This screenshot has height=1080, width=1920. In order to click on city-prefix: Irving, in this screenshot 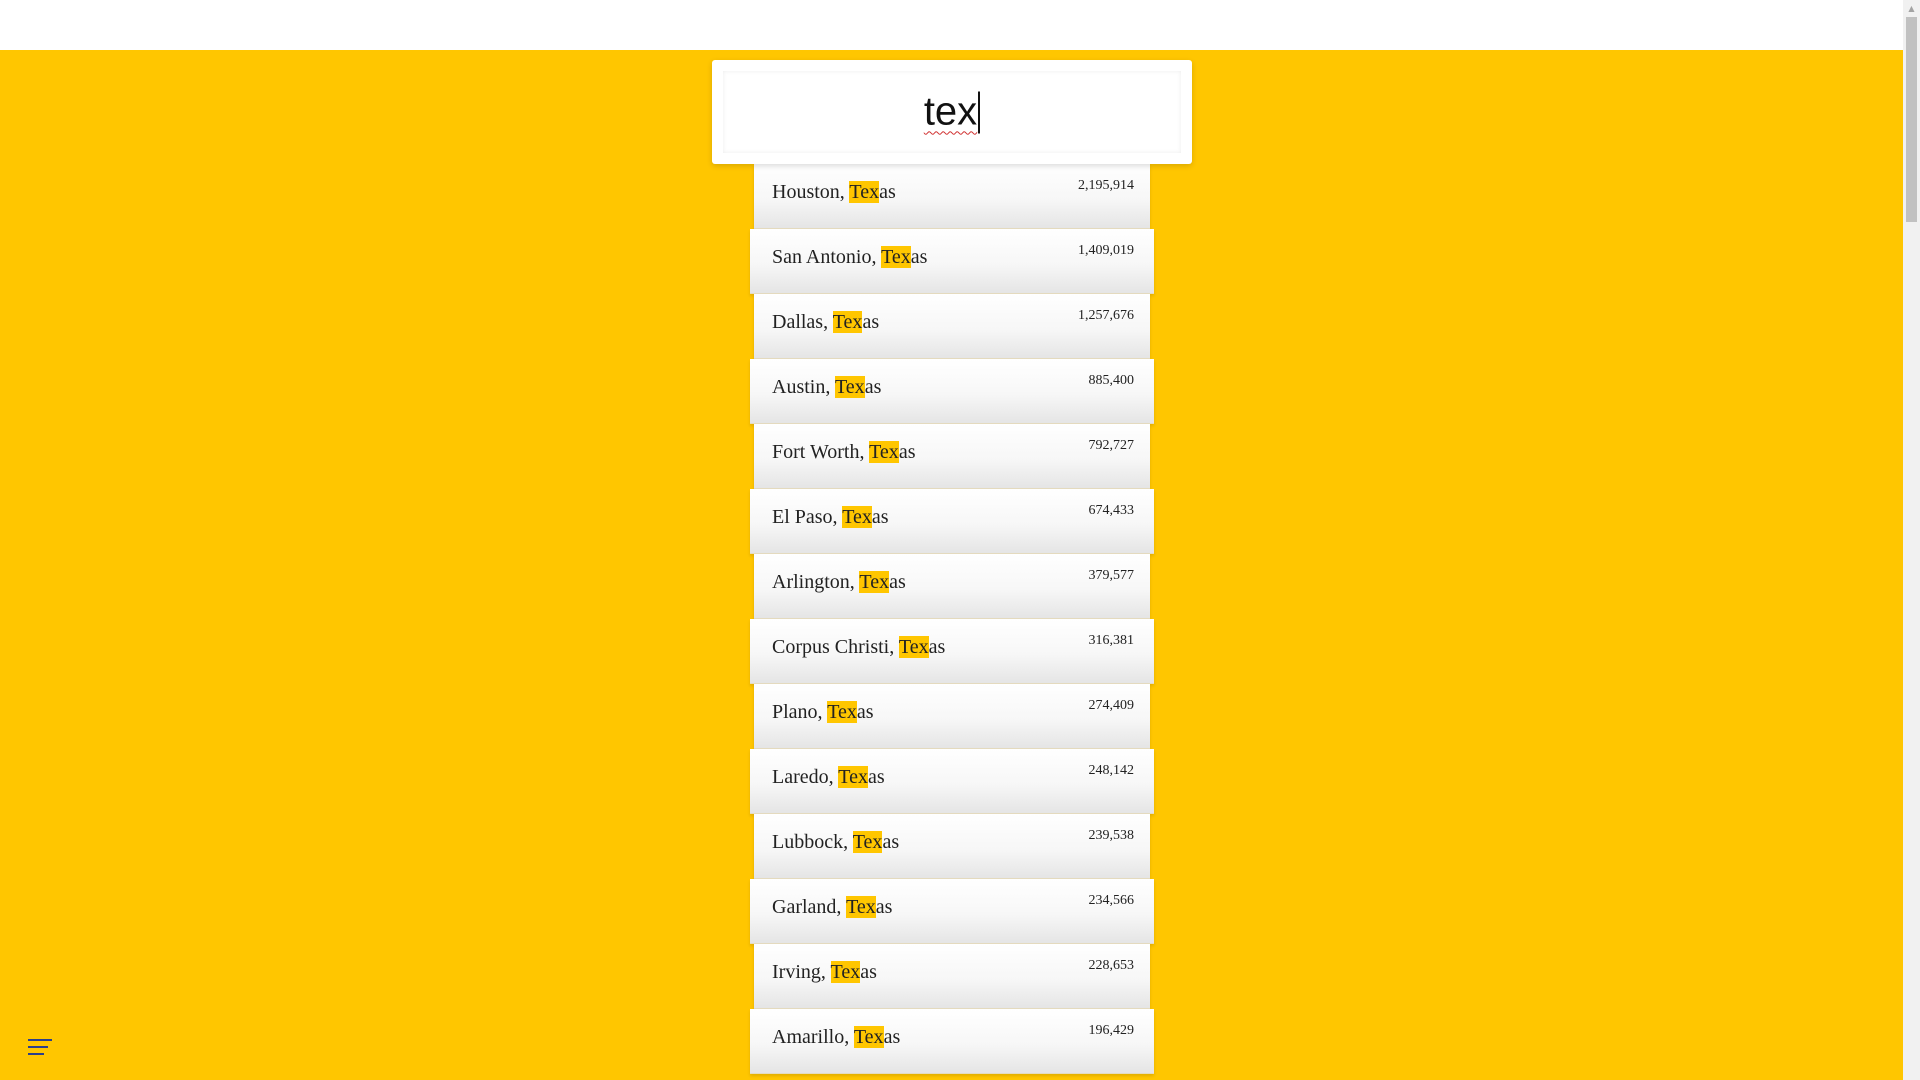, I will do `click(801, 972)`.